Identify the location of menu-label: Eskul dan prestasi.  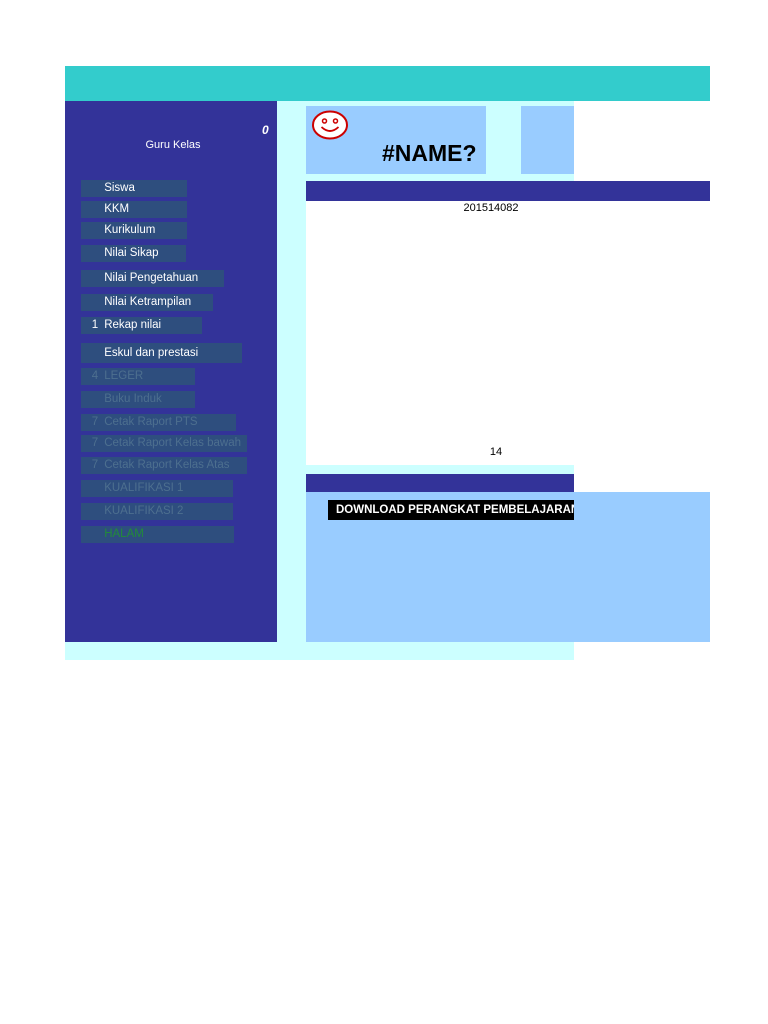
(151, 353).